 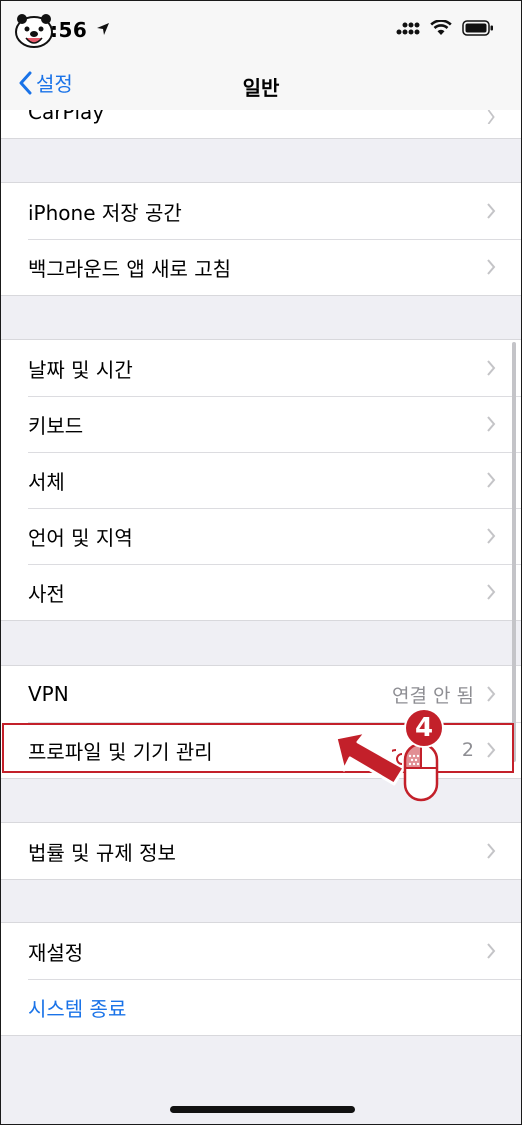 I want to click on list-row-vpn: VPN 연결 안 됨, so click(x=261, y=694).